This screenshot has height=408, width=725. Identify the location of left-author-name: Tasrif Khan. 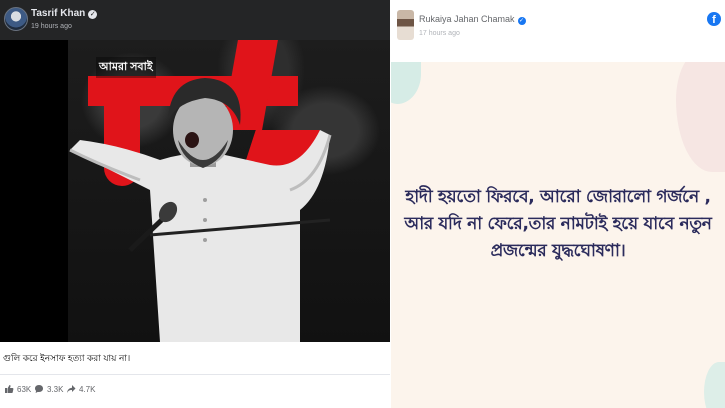
(58, 13).